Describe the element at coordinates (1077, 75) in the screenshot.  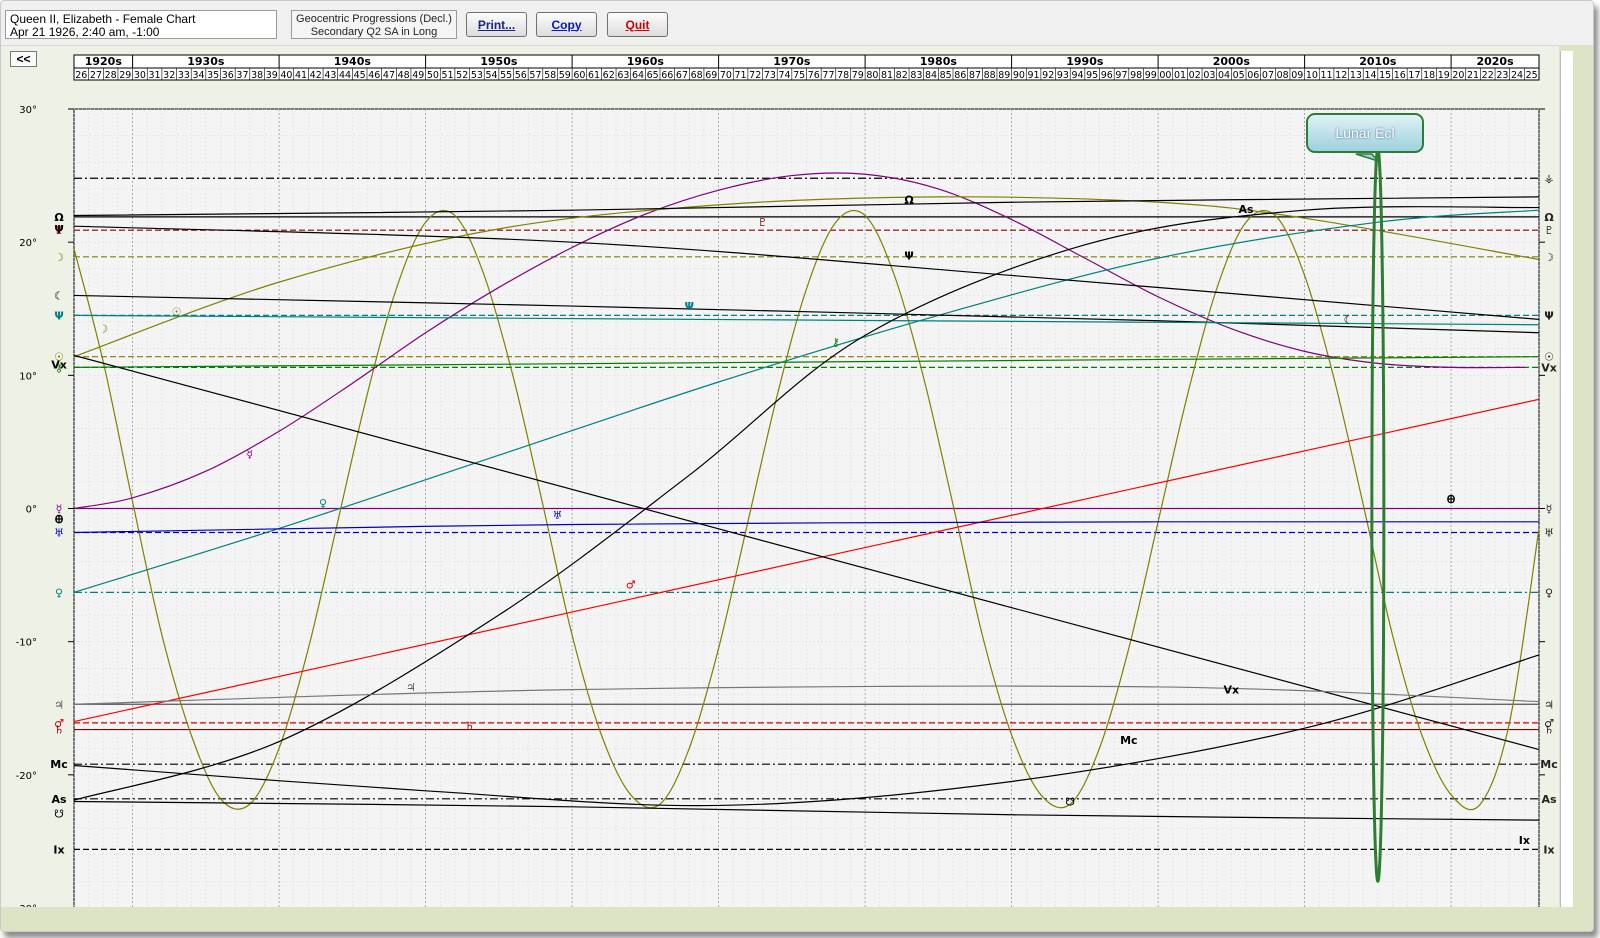
I see `year-label: 94` at that location.